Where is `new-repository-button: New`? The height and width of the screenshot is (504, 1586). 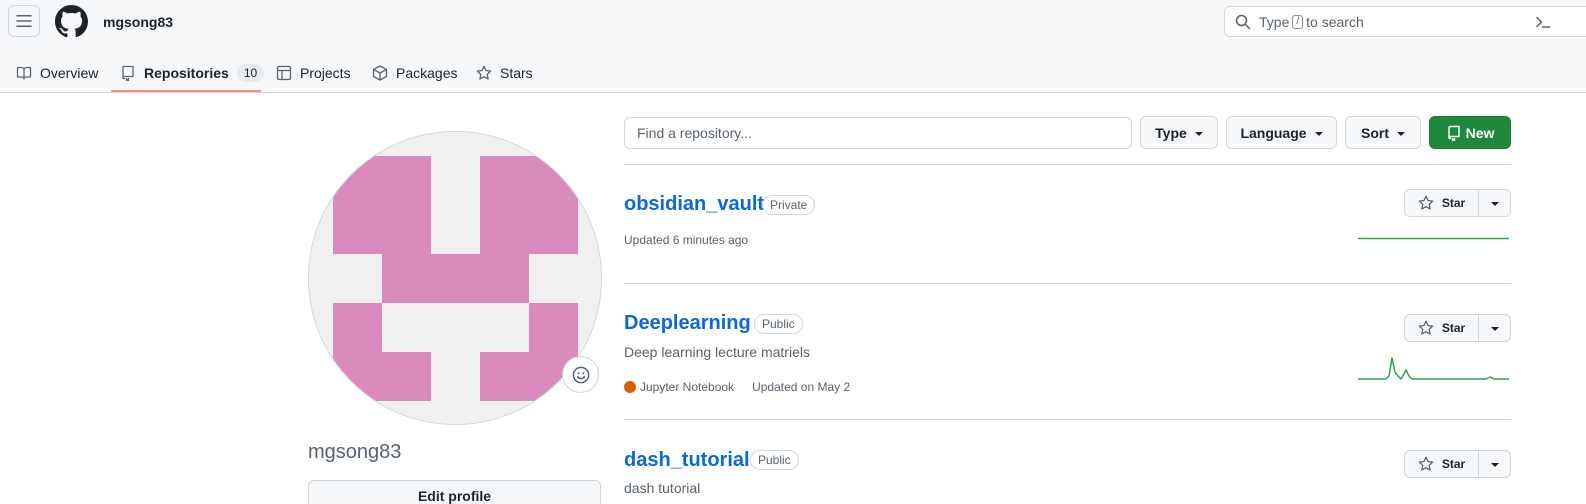 new-repository-button: New is located at coordinates (1470, 132).